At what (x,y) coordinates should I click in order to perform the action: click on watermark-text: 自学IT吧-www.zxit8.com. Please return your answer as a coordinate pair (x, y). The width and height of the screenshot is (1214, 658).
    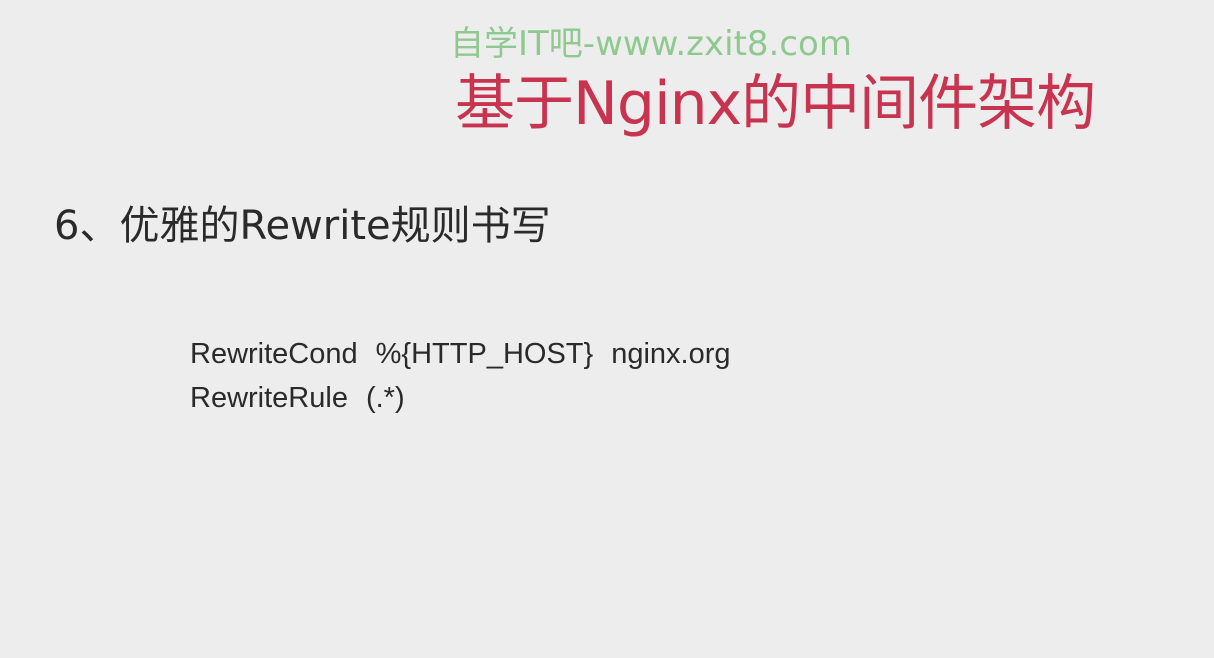
    Looking at the image, I should click on (651, 44).